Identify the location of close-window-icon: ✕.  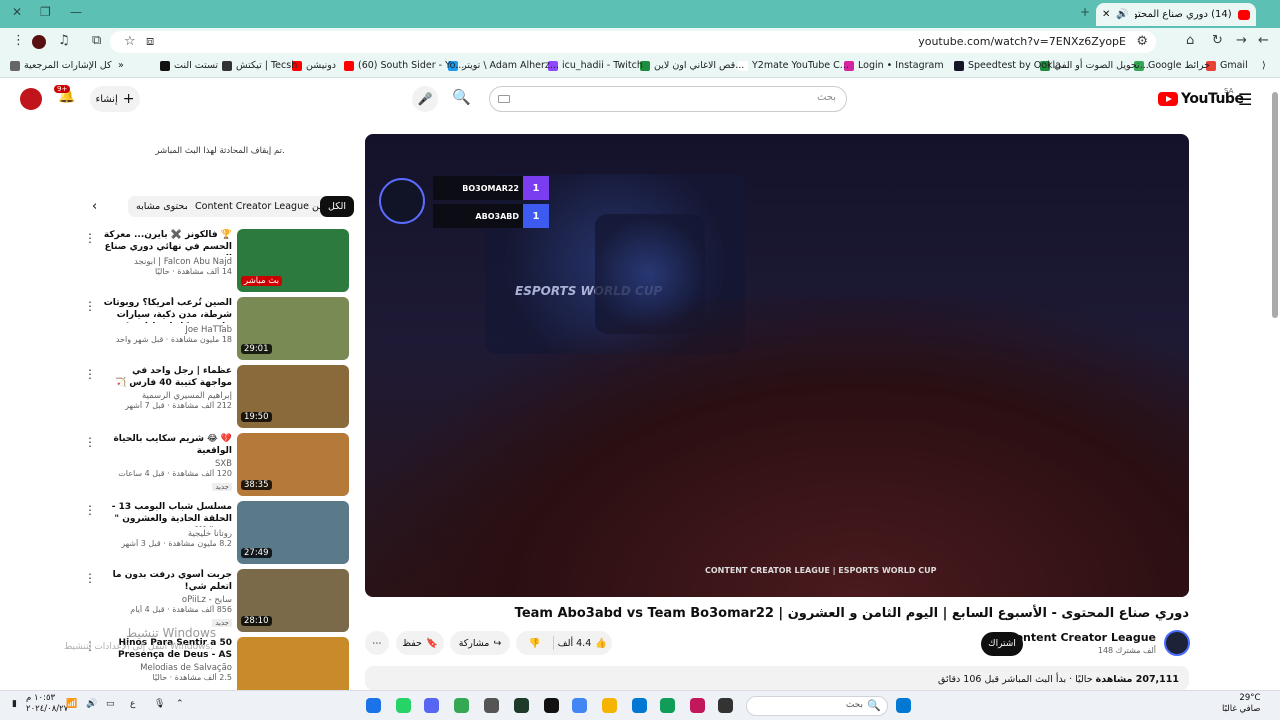
(17, 12).